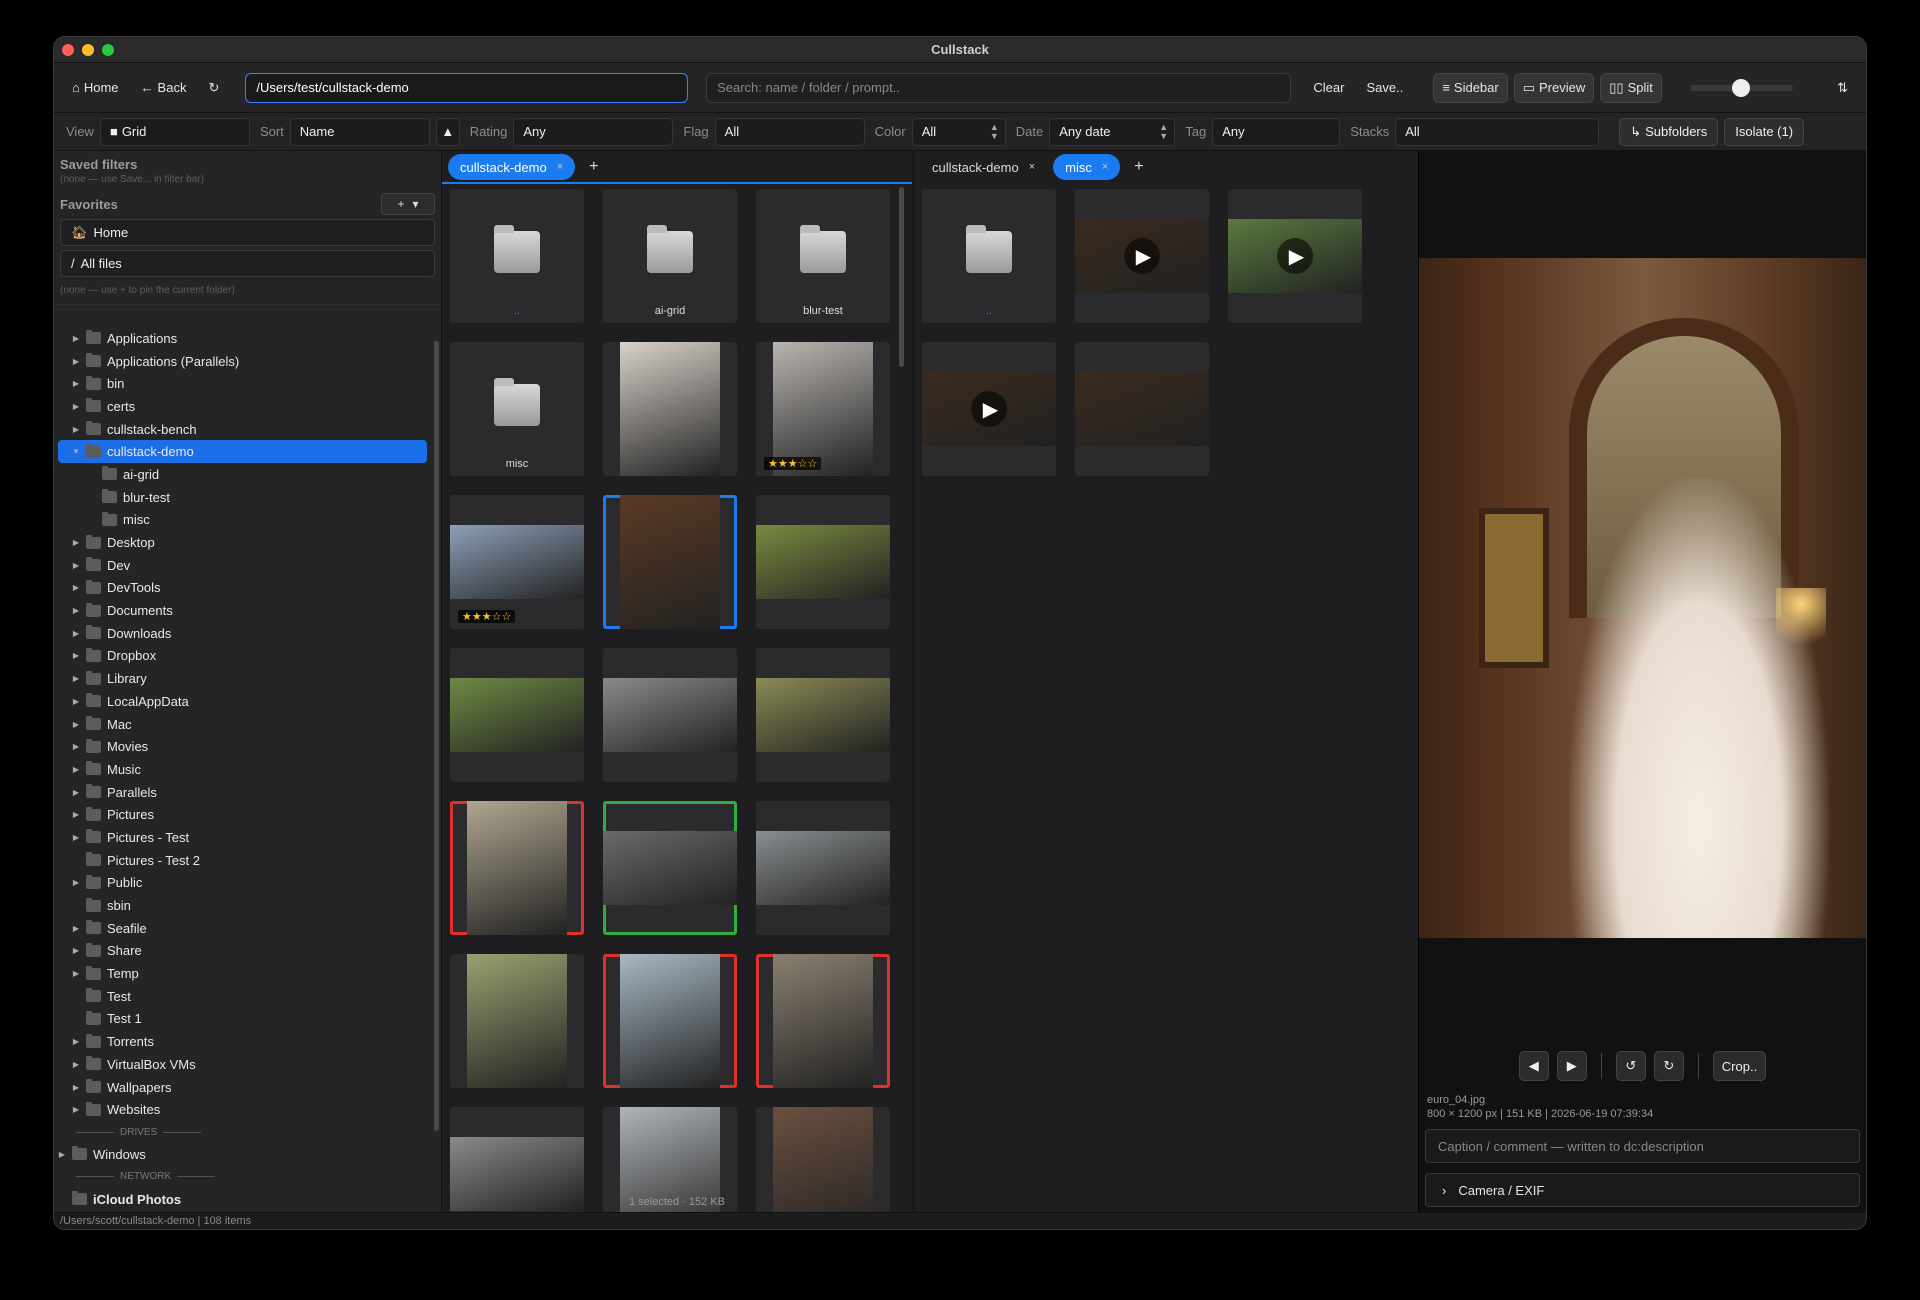 The width and height of the screenshot is (1920, 1300). Describe the element at coordinates (1630, 1066) in the screenshot. I see `rotate-left-button: ↺` at that location.